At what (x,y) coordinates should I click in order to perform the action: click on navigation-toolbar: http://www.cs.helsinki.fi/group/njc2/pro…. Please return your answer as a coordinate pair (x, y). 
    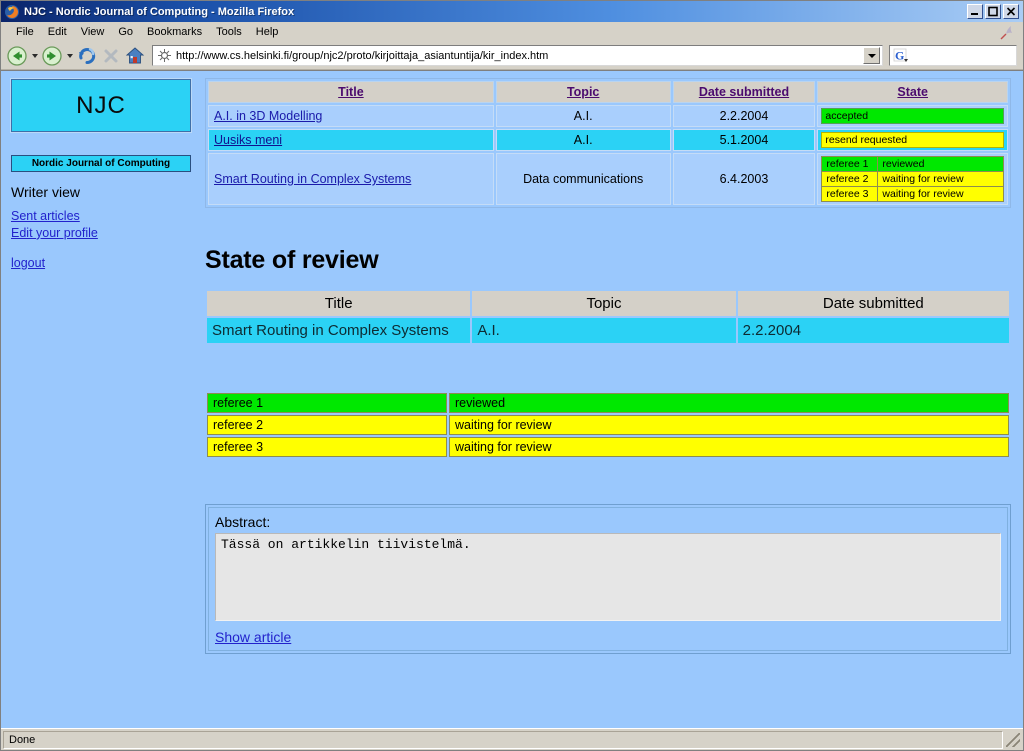
    Looking at the image, I should click on (512, 56).